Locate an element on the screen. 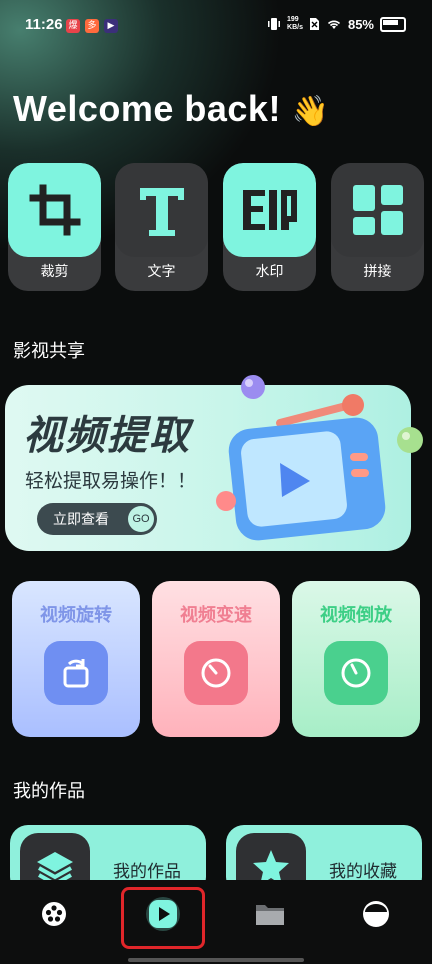  nav-film-reel is located at coordinates (54, 914).